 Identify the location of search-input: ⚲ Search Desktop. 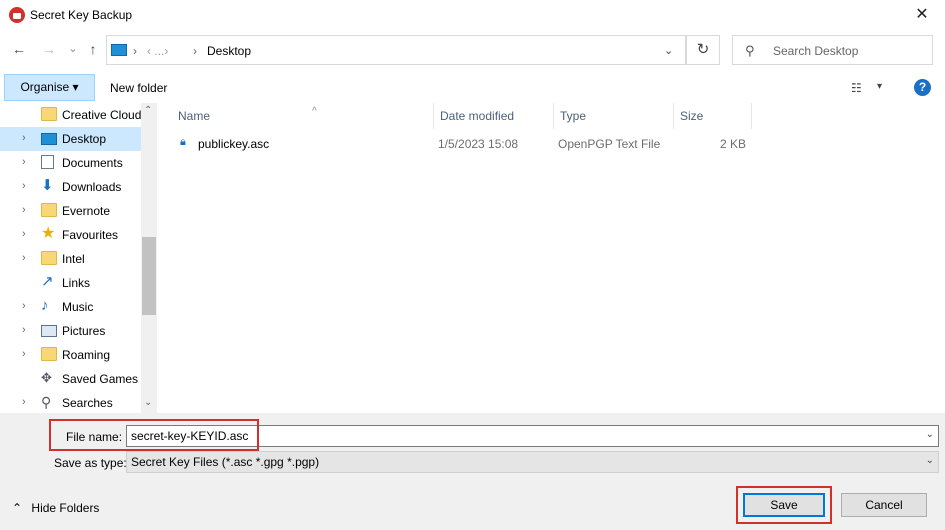
(832, 50).